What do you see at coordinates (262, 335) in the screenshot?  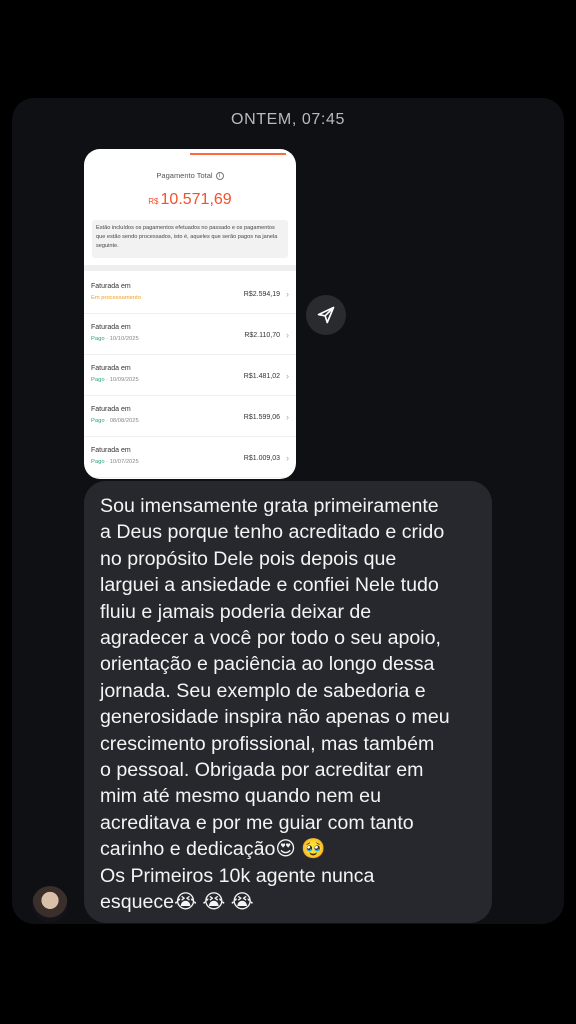 I see `row-amount: R$2.110,70` at bounding box center [262, 335].